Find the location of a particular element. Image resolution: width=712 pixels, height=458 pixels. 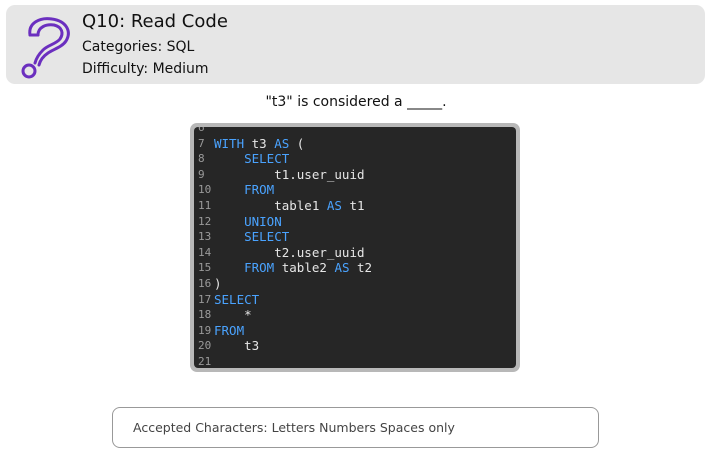

code-token: t1 is located at coordinates (353, 205).